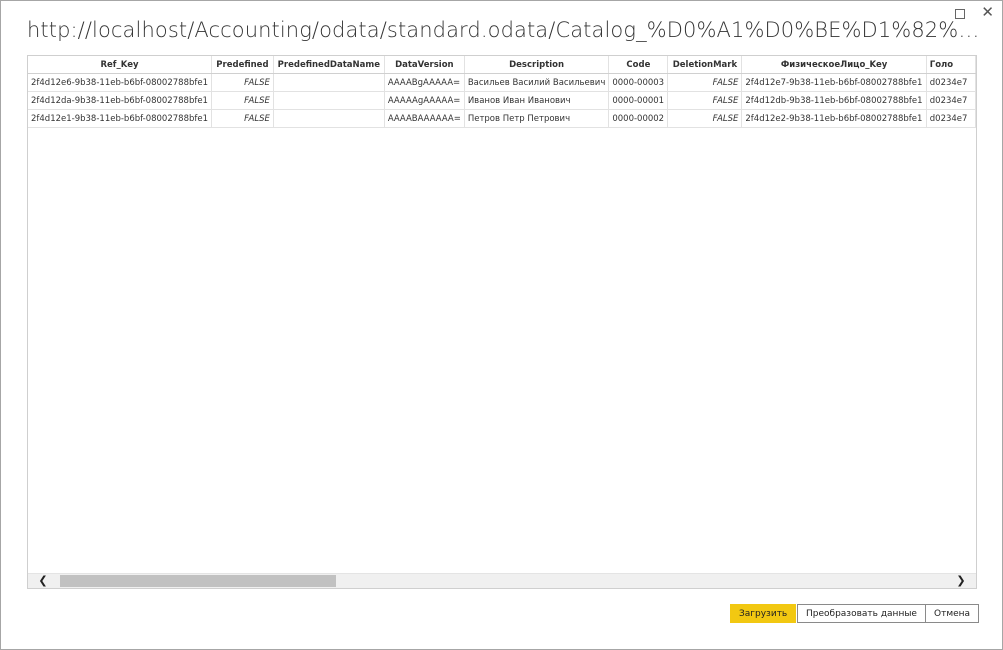  I want to click on chevron-left-icon: ❮, so click(43, 581).